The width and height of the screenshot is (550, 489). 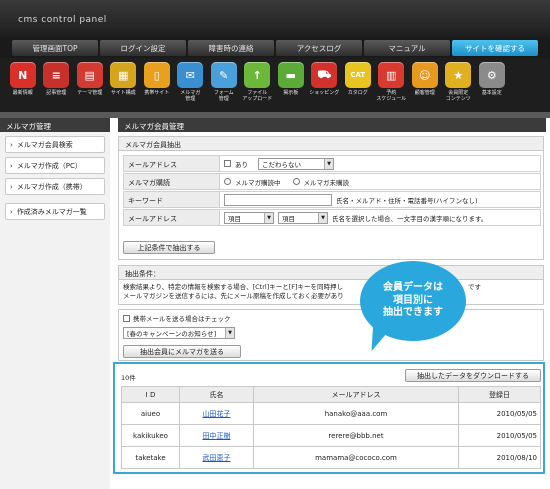 What do you see at coordinates (49, 165) in the screenshot?
I see `sidebar-item-label: メルマガ作成（PC）` at bounding box center [49, 165].